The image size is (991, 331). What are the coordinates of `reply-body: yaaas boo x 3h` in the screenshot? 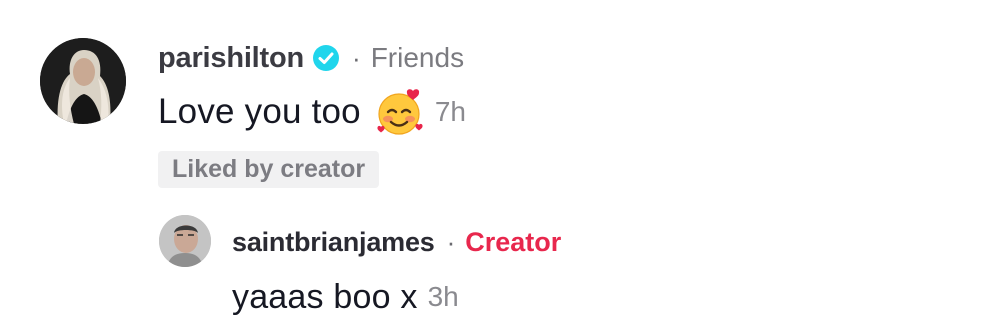 It's located at (345, 297).